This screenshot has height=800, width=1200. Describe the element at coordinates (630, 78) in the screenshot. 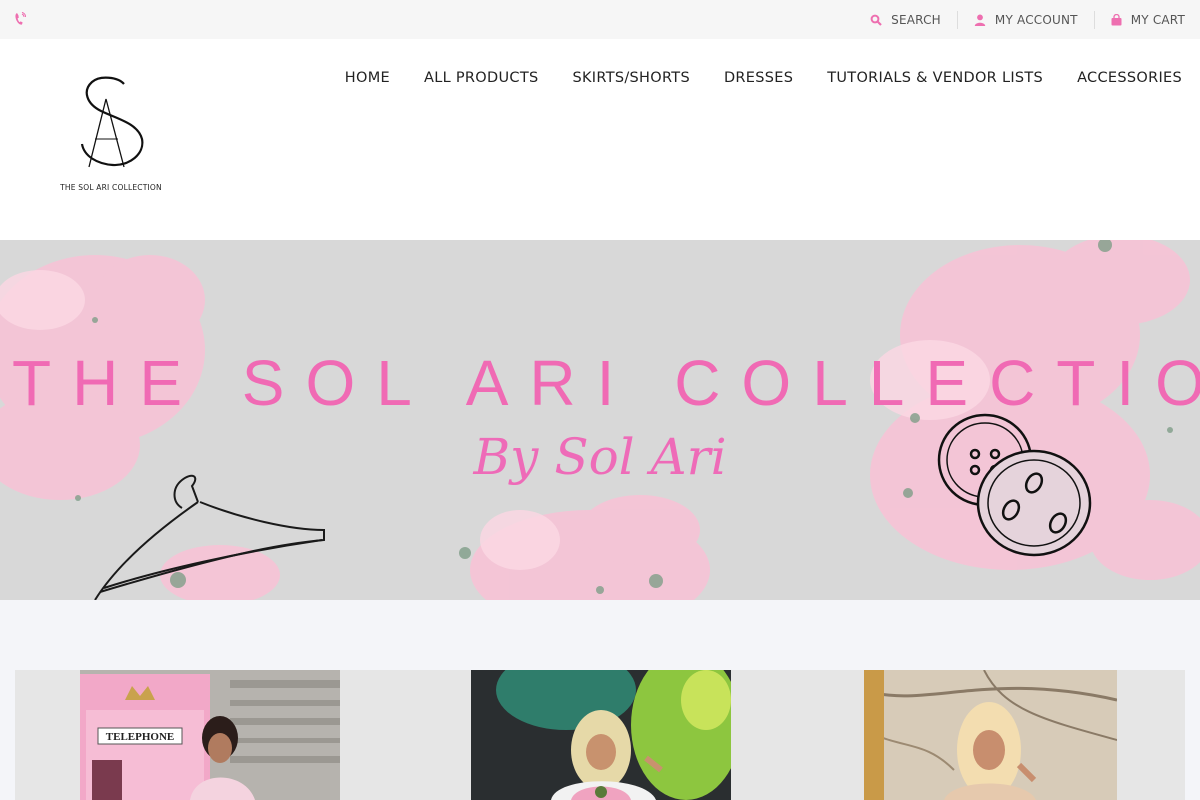

I see `nav-skirts-shorts: SKIRTS/SHORTS` at that location.